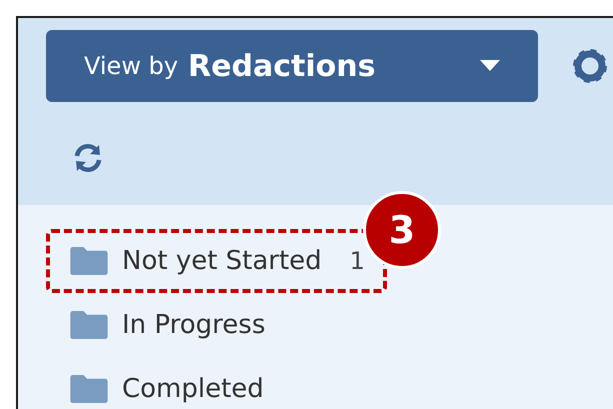 The width and height of the screenshot is (613, 409). What do you see at coordinates (401, 230) in the screenshot?
I see `step-number-badge: 3` at bounding box center [401, 230].